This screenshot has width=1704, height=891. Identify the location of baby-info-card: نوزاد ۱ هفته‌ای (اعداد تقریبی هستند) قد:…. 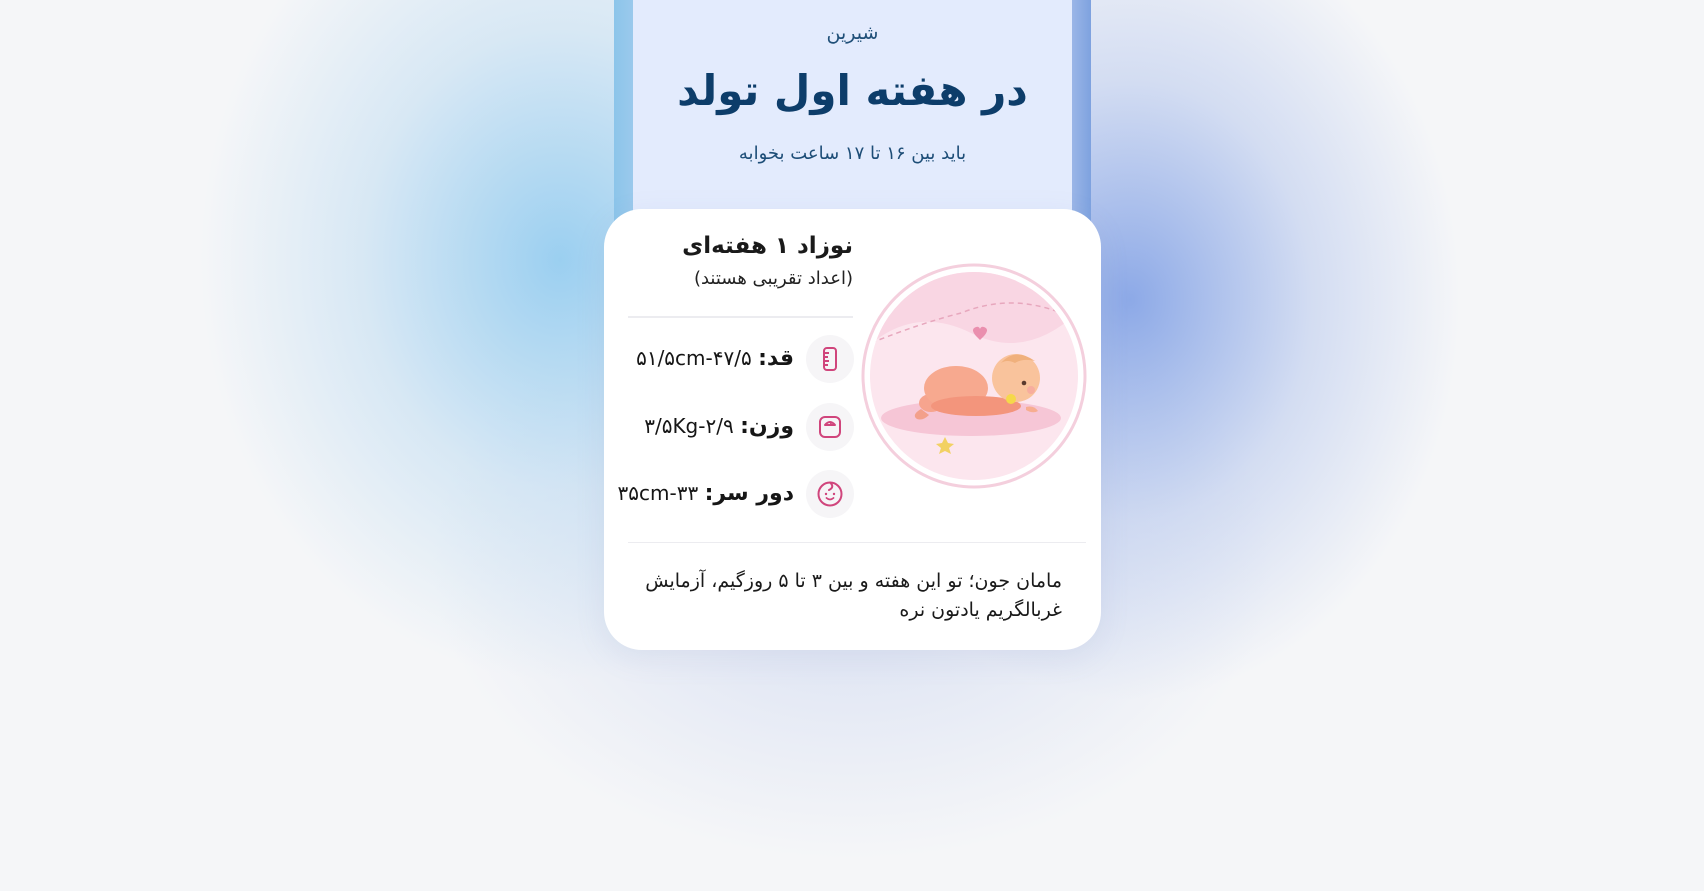
(852, 429).